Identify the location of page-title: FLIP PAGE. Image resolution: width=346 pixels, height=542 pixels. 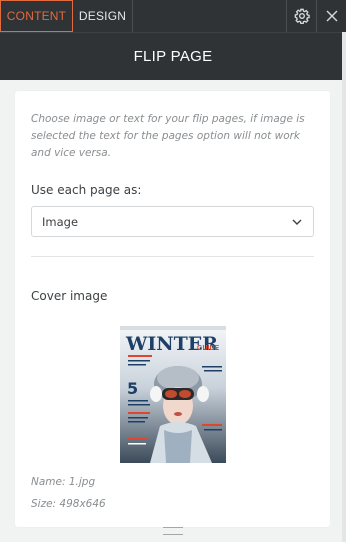
(173, 56).